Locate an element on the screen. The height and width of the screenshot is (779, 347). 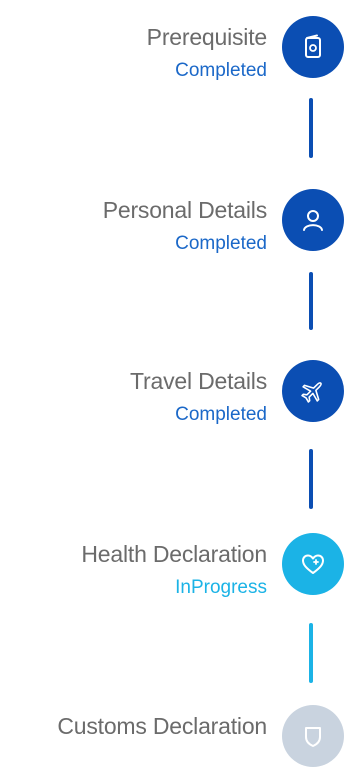
step-health-declaration: Health Declaration InProgress is located at coordinates (173, 573).